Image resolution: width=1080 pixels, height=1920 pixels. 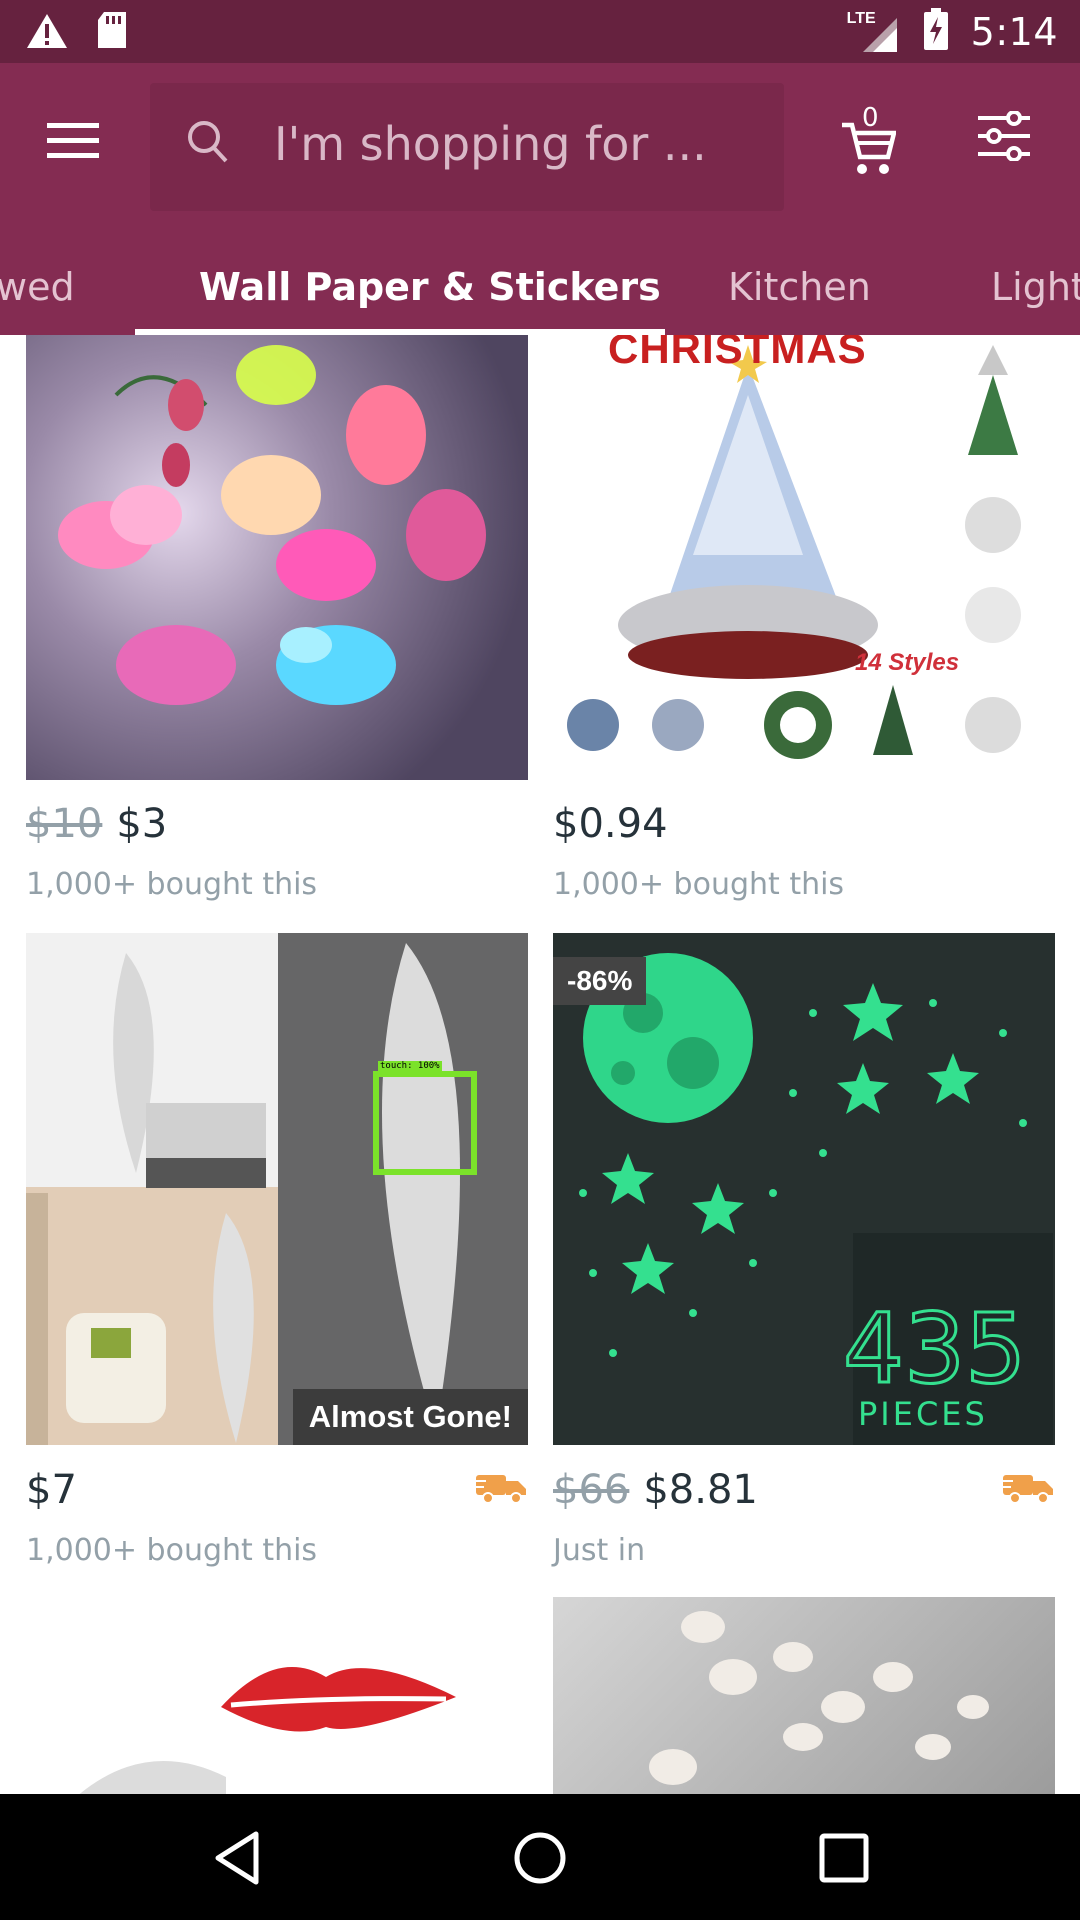 I want to click on price-row: $7, so click(x=51, y=1490).